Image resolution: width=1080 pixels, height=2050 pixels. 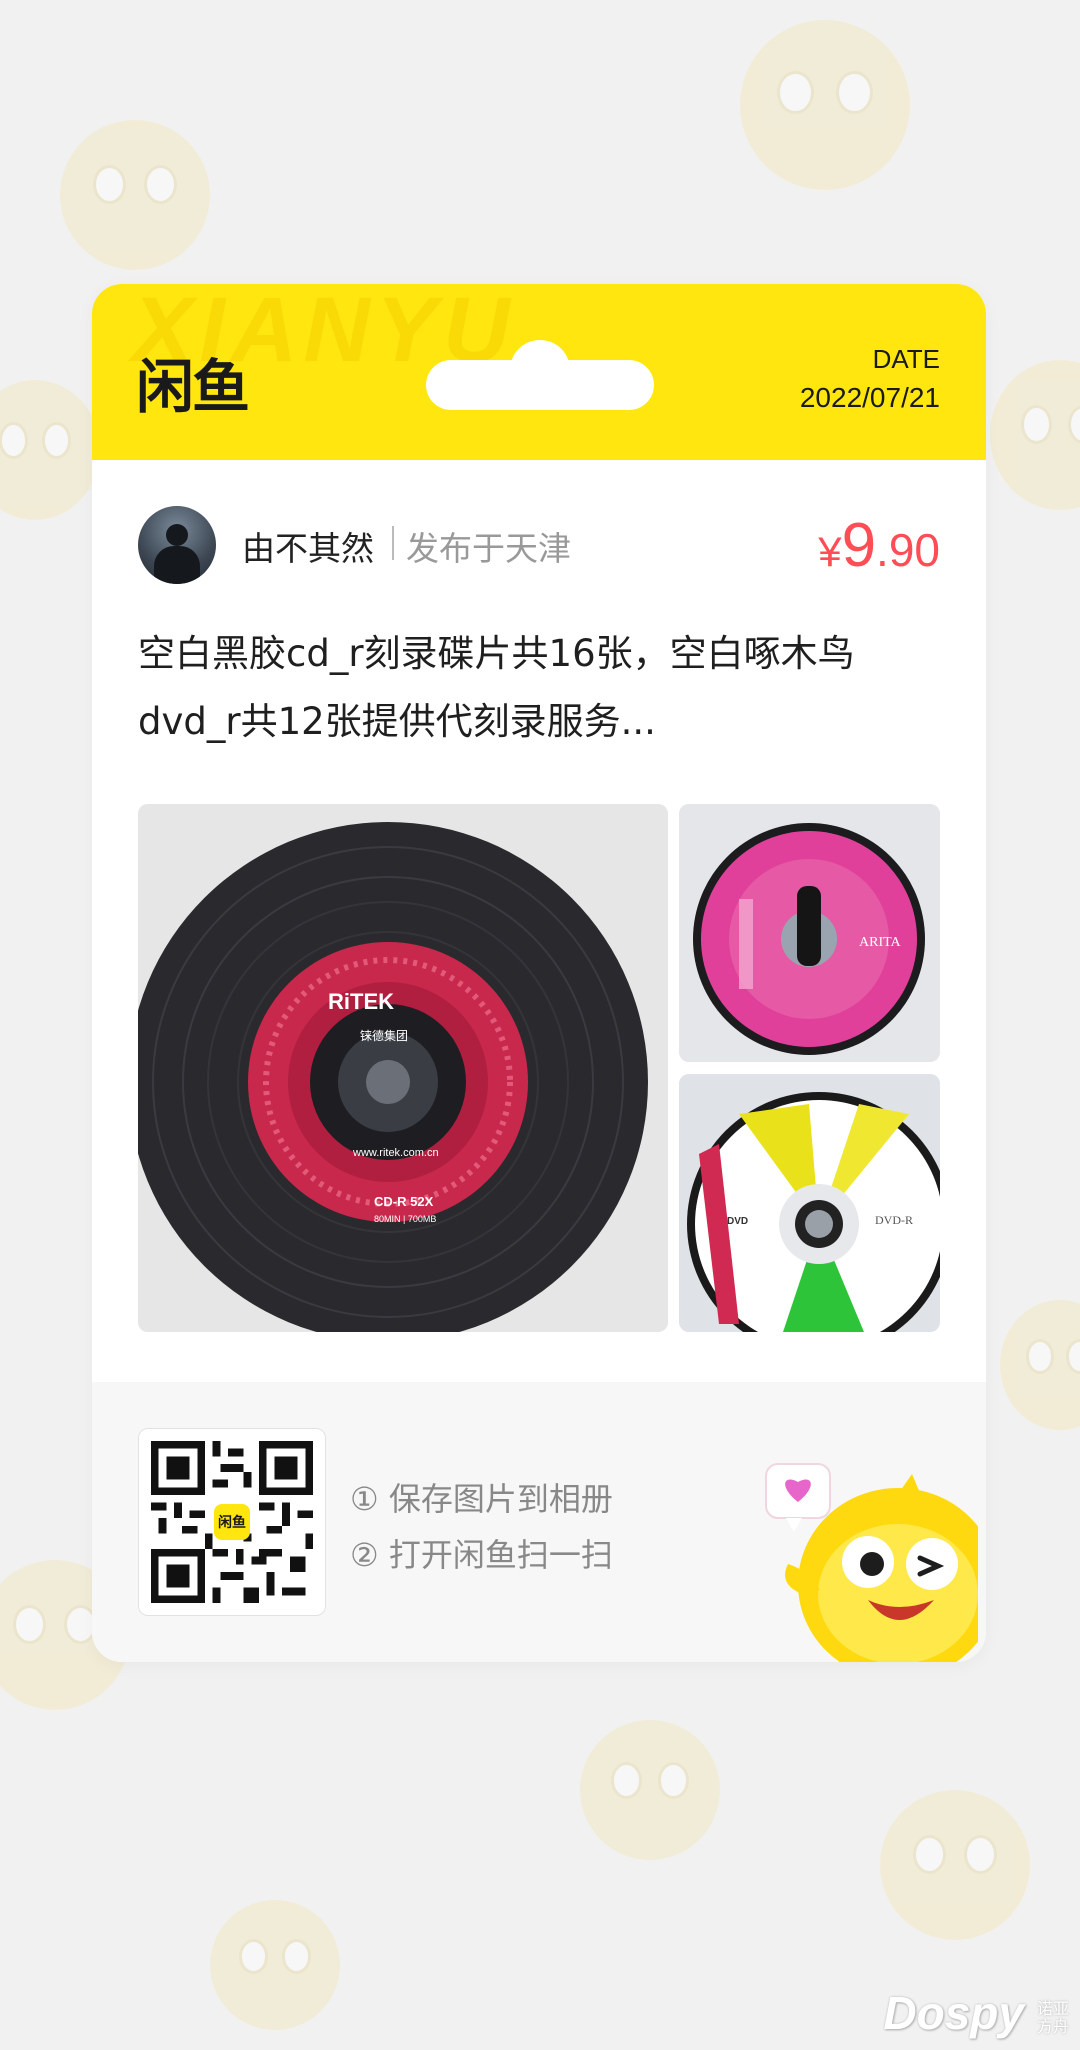 What do you see at coordinates (894, 1220) in the screenshot?
I see `dvd-type-text: DVD-R` at bounding box center [894, 1220].